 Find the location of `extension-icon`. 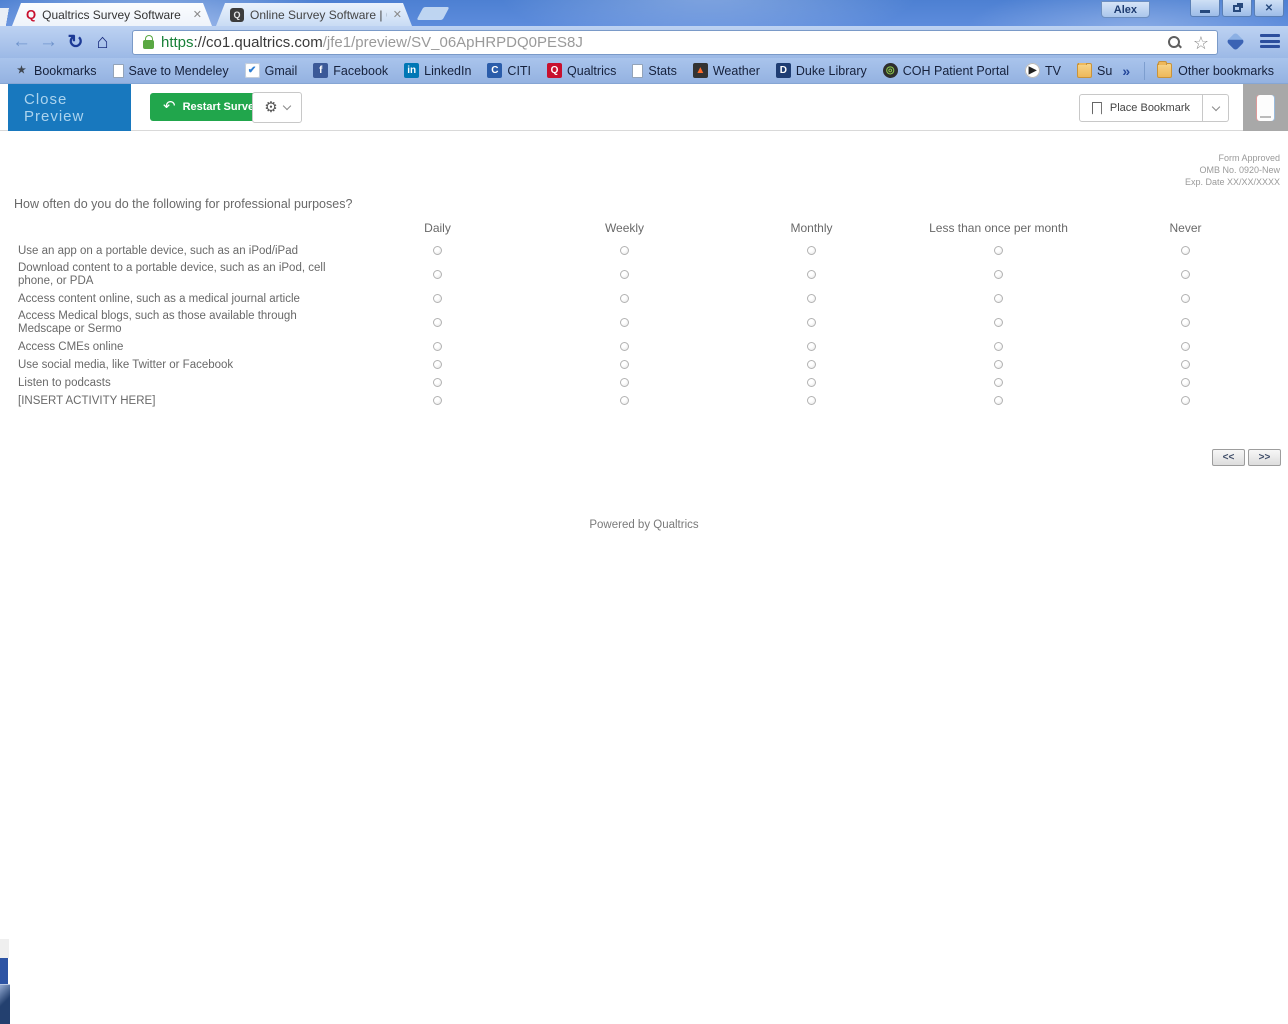

extension-icon is located at coordinates (1235, 41).